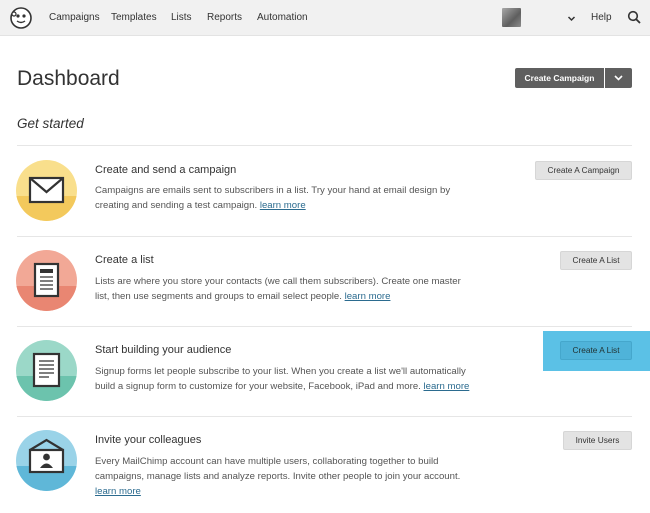 The image size is (650, 513). I want to click on invite-icon-circle, so click(46, 460).